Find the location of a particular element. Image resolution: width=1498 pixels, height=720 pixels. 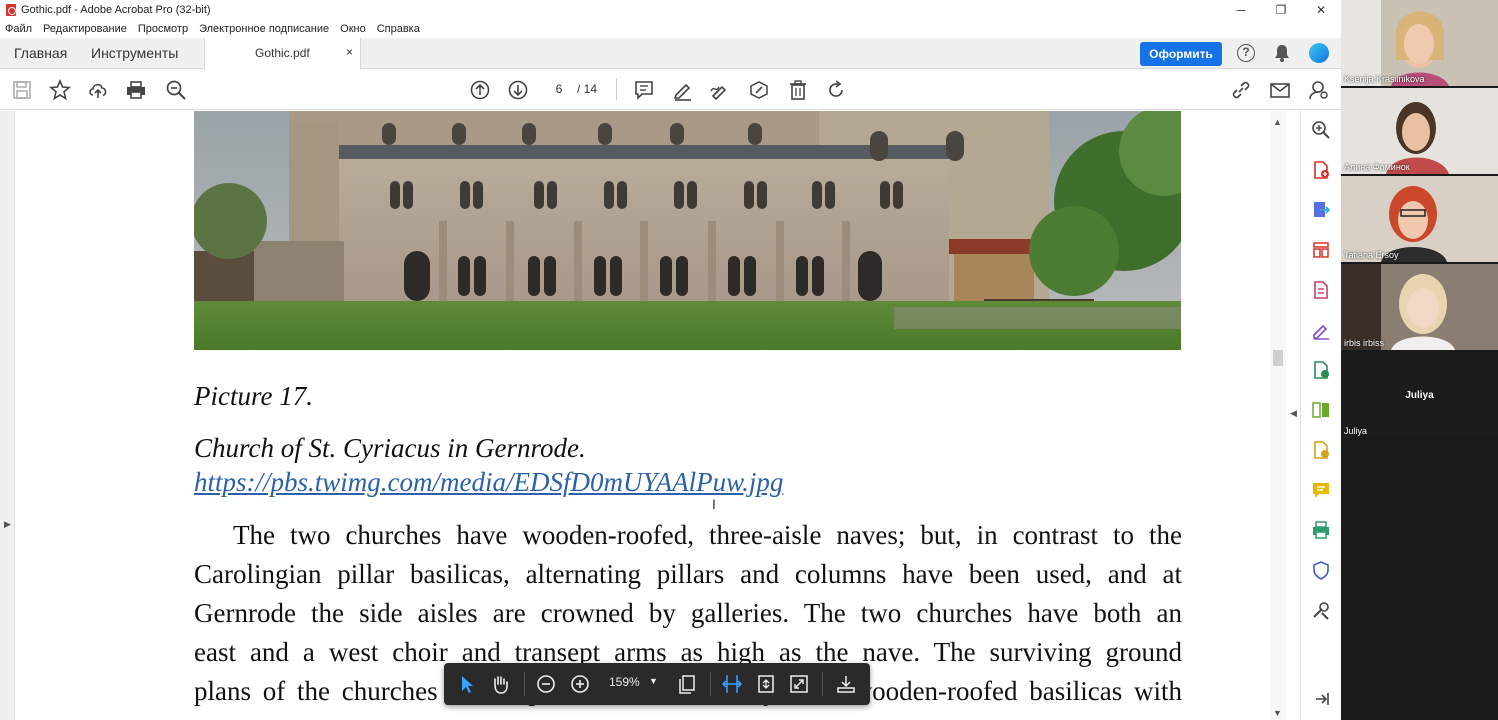

page-number-input: 6 is located at coordinates (559, 89).